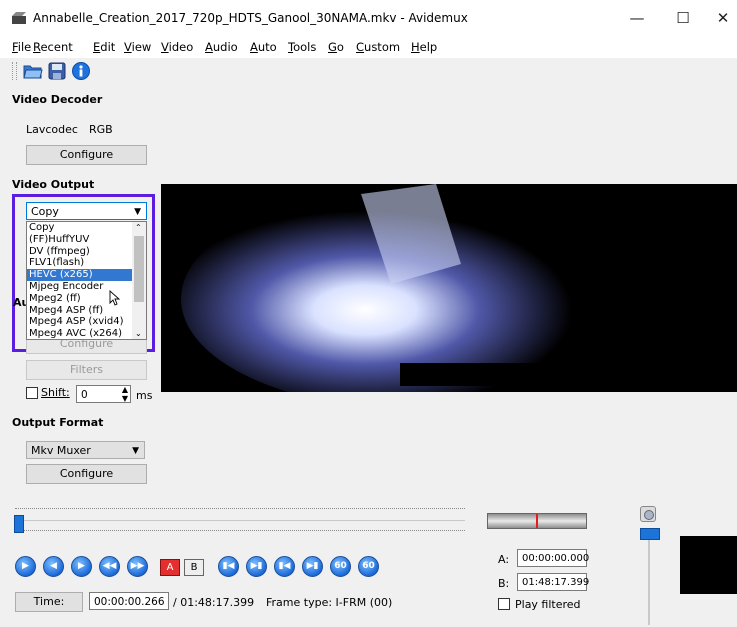 This screenshot has height=627, width=737. Describe the element at coordinates (52, 129) in the screenshot. I see `decoder-codec-label: Lavcodec` at that location.